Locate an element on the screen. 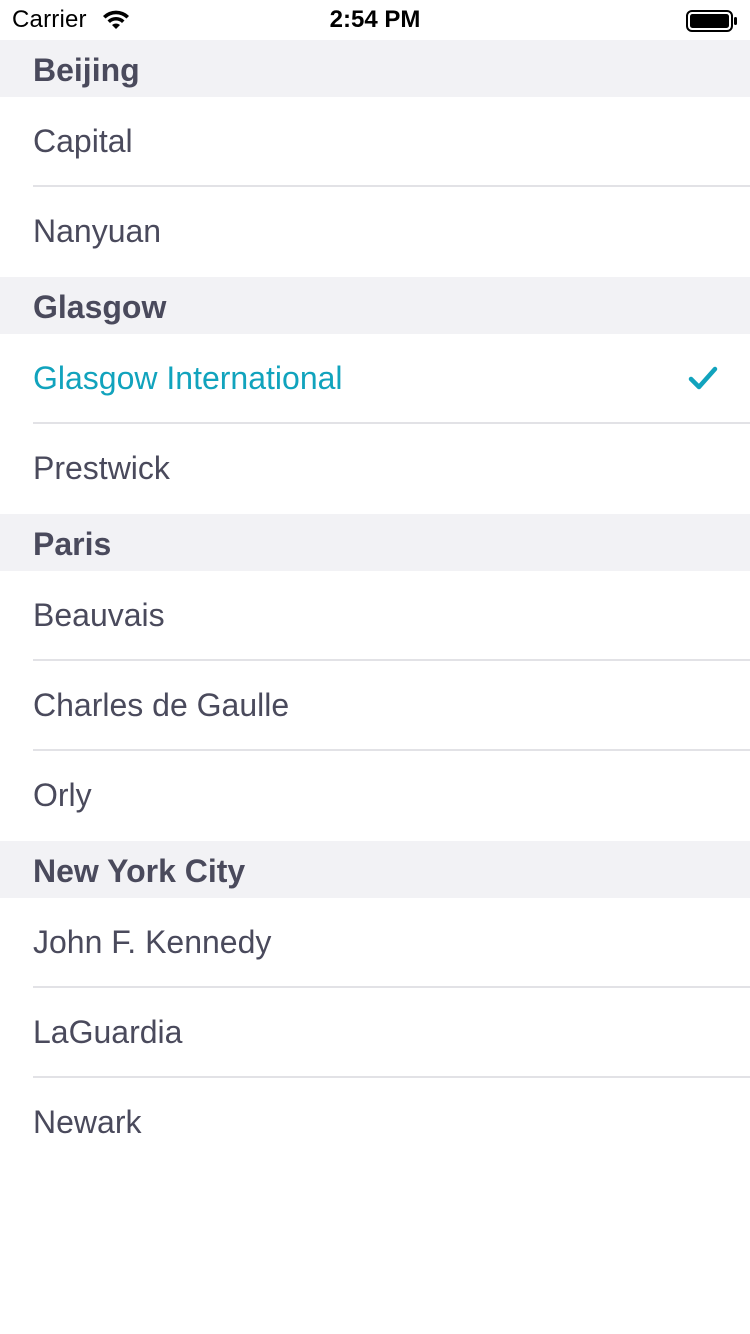  list-item-john-f-kennedy: John F. Kennedy is located at coordinates (375, 943).